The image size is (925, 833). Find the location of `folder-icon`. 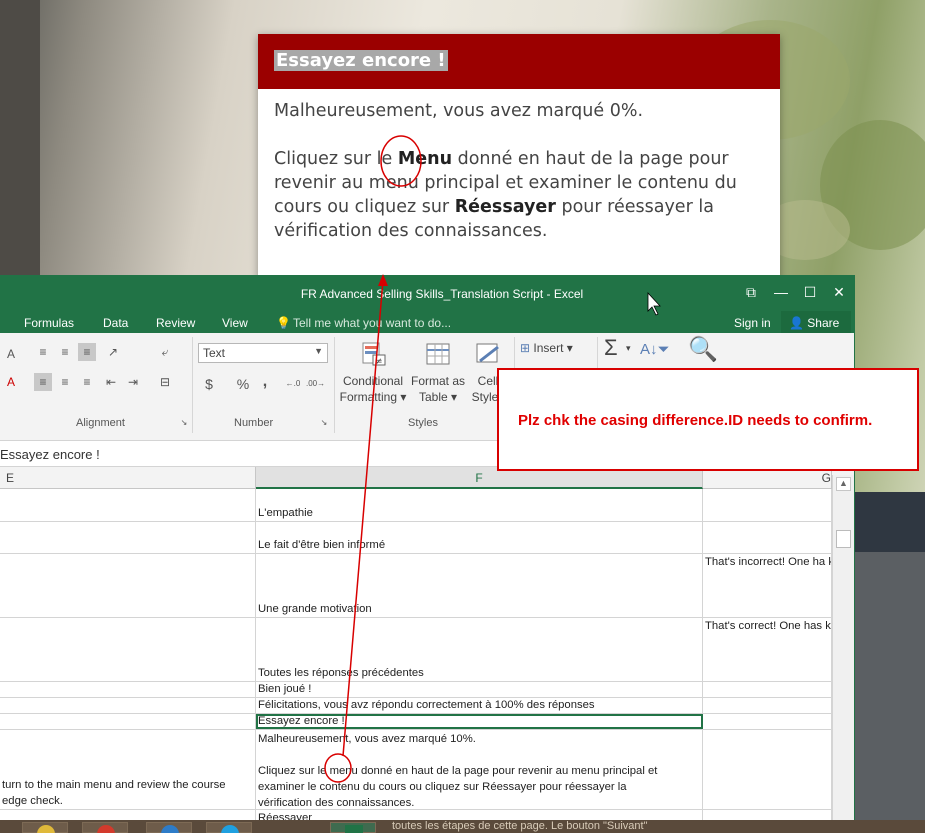

folder-icon is located at coordinates (46, 829).